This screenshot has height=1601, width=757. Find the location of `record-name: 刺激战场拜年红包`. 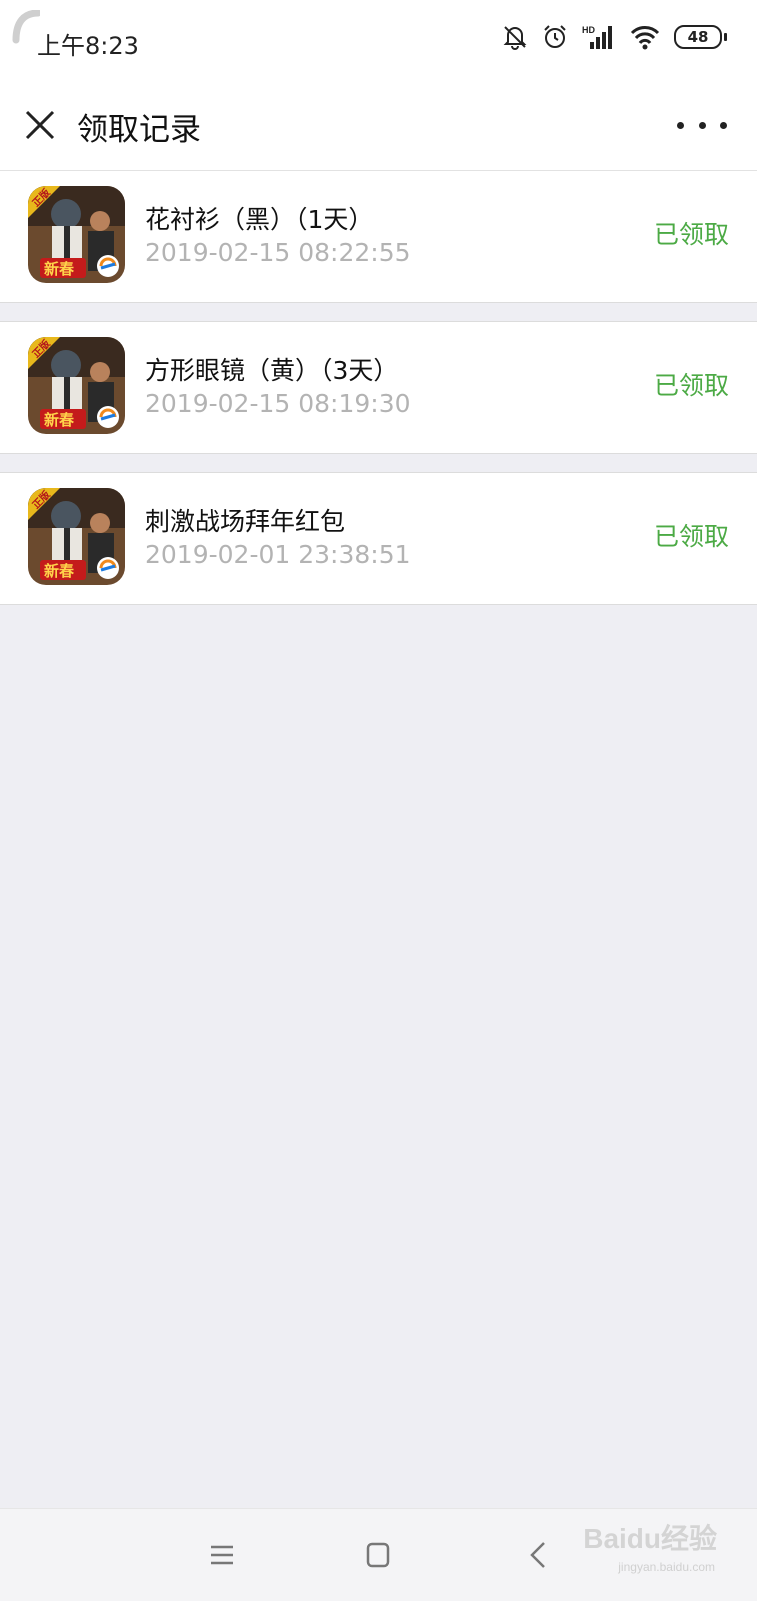

record-name: 刺激战场拜年红包 is located at coordinates (245, 521).